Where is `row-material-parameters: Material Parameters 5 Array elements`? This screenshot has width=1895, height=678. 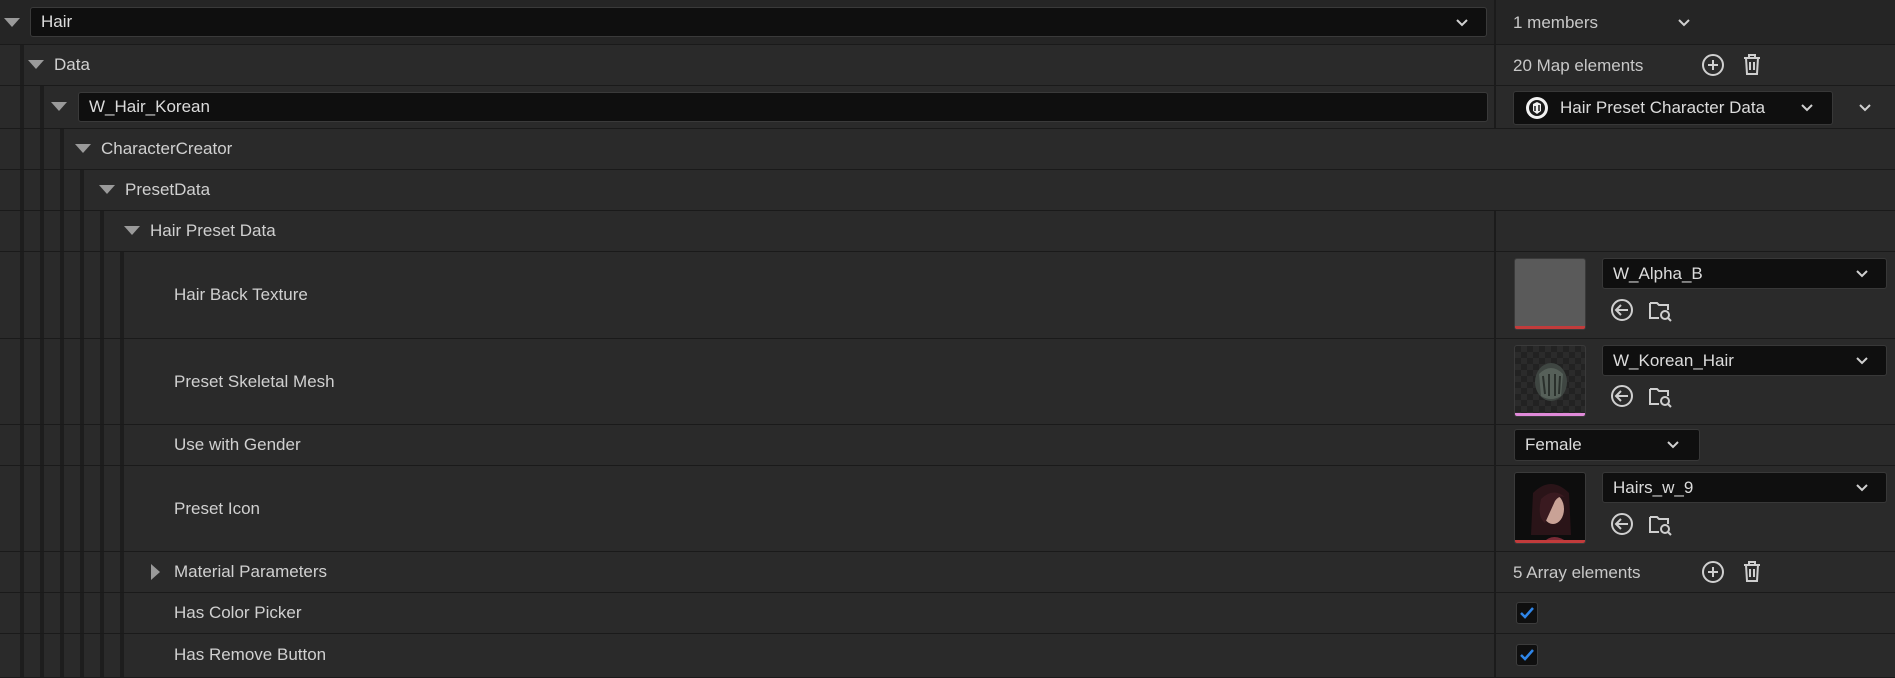 row-material-parameters: Material Parameters 5 Array elements is located at coordinates (947, 572).